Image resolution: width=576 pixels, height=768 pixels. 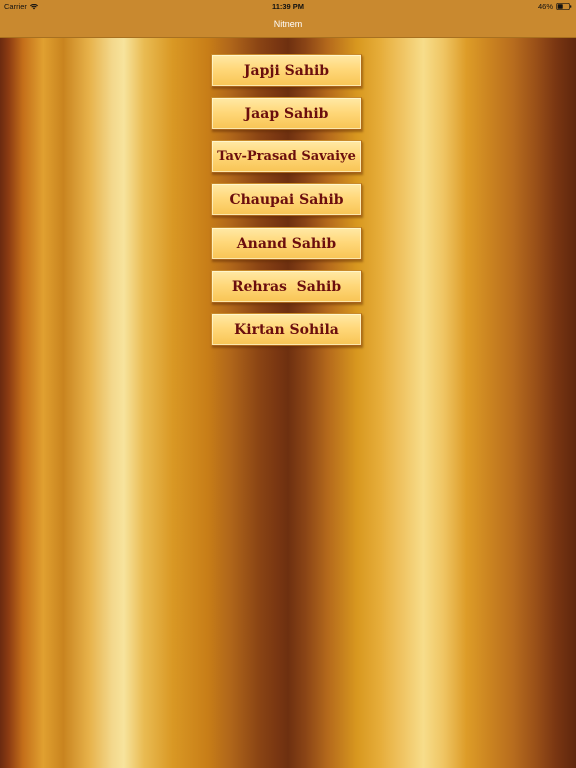 I want to click on japji-sahib-button: Japji Sahib, so click(x=286, y=70).